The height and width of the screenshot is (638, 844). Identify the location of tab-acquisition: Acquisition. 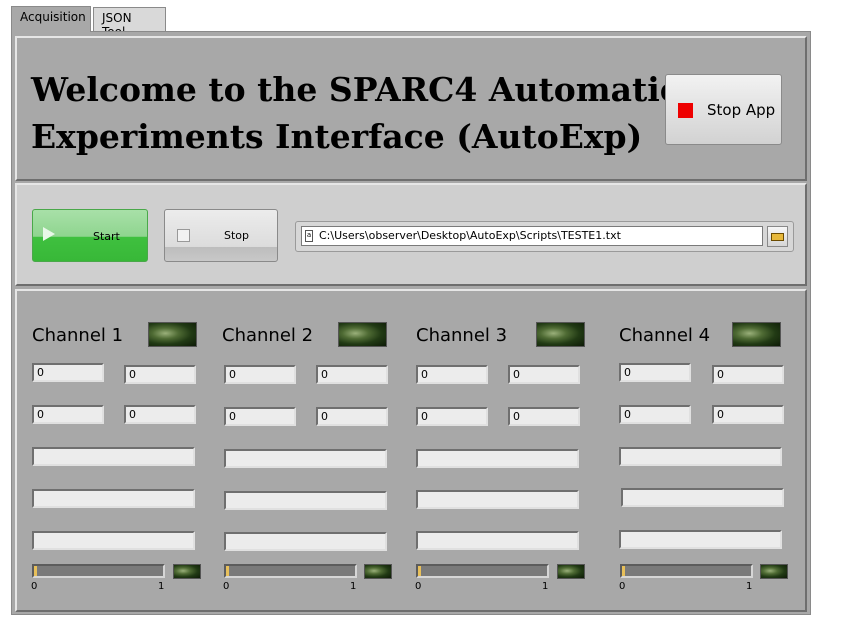
(51, 19).